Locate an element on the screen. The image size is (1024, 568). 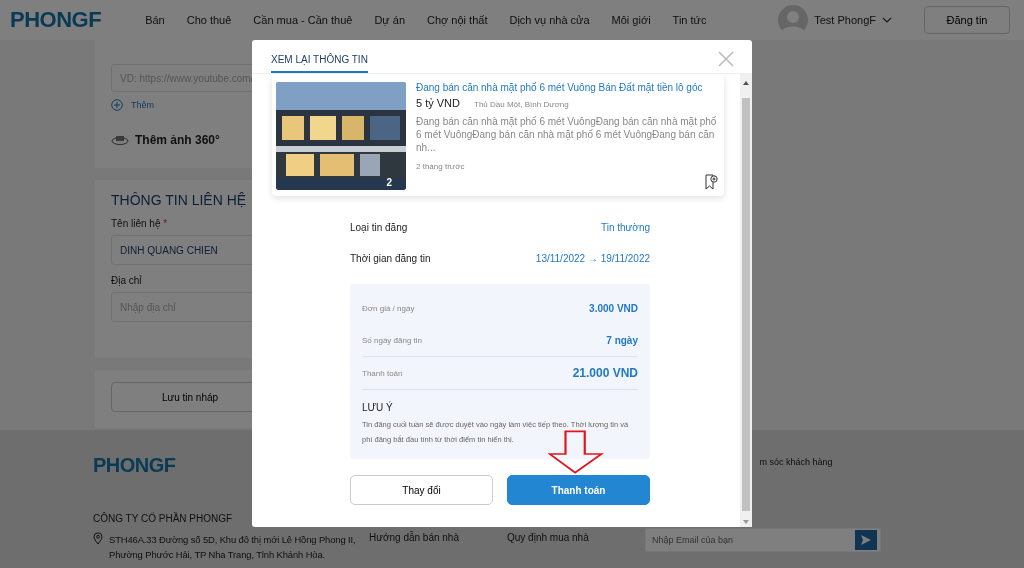
photo-count: 2 is located at coordinates (389, 182).